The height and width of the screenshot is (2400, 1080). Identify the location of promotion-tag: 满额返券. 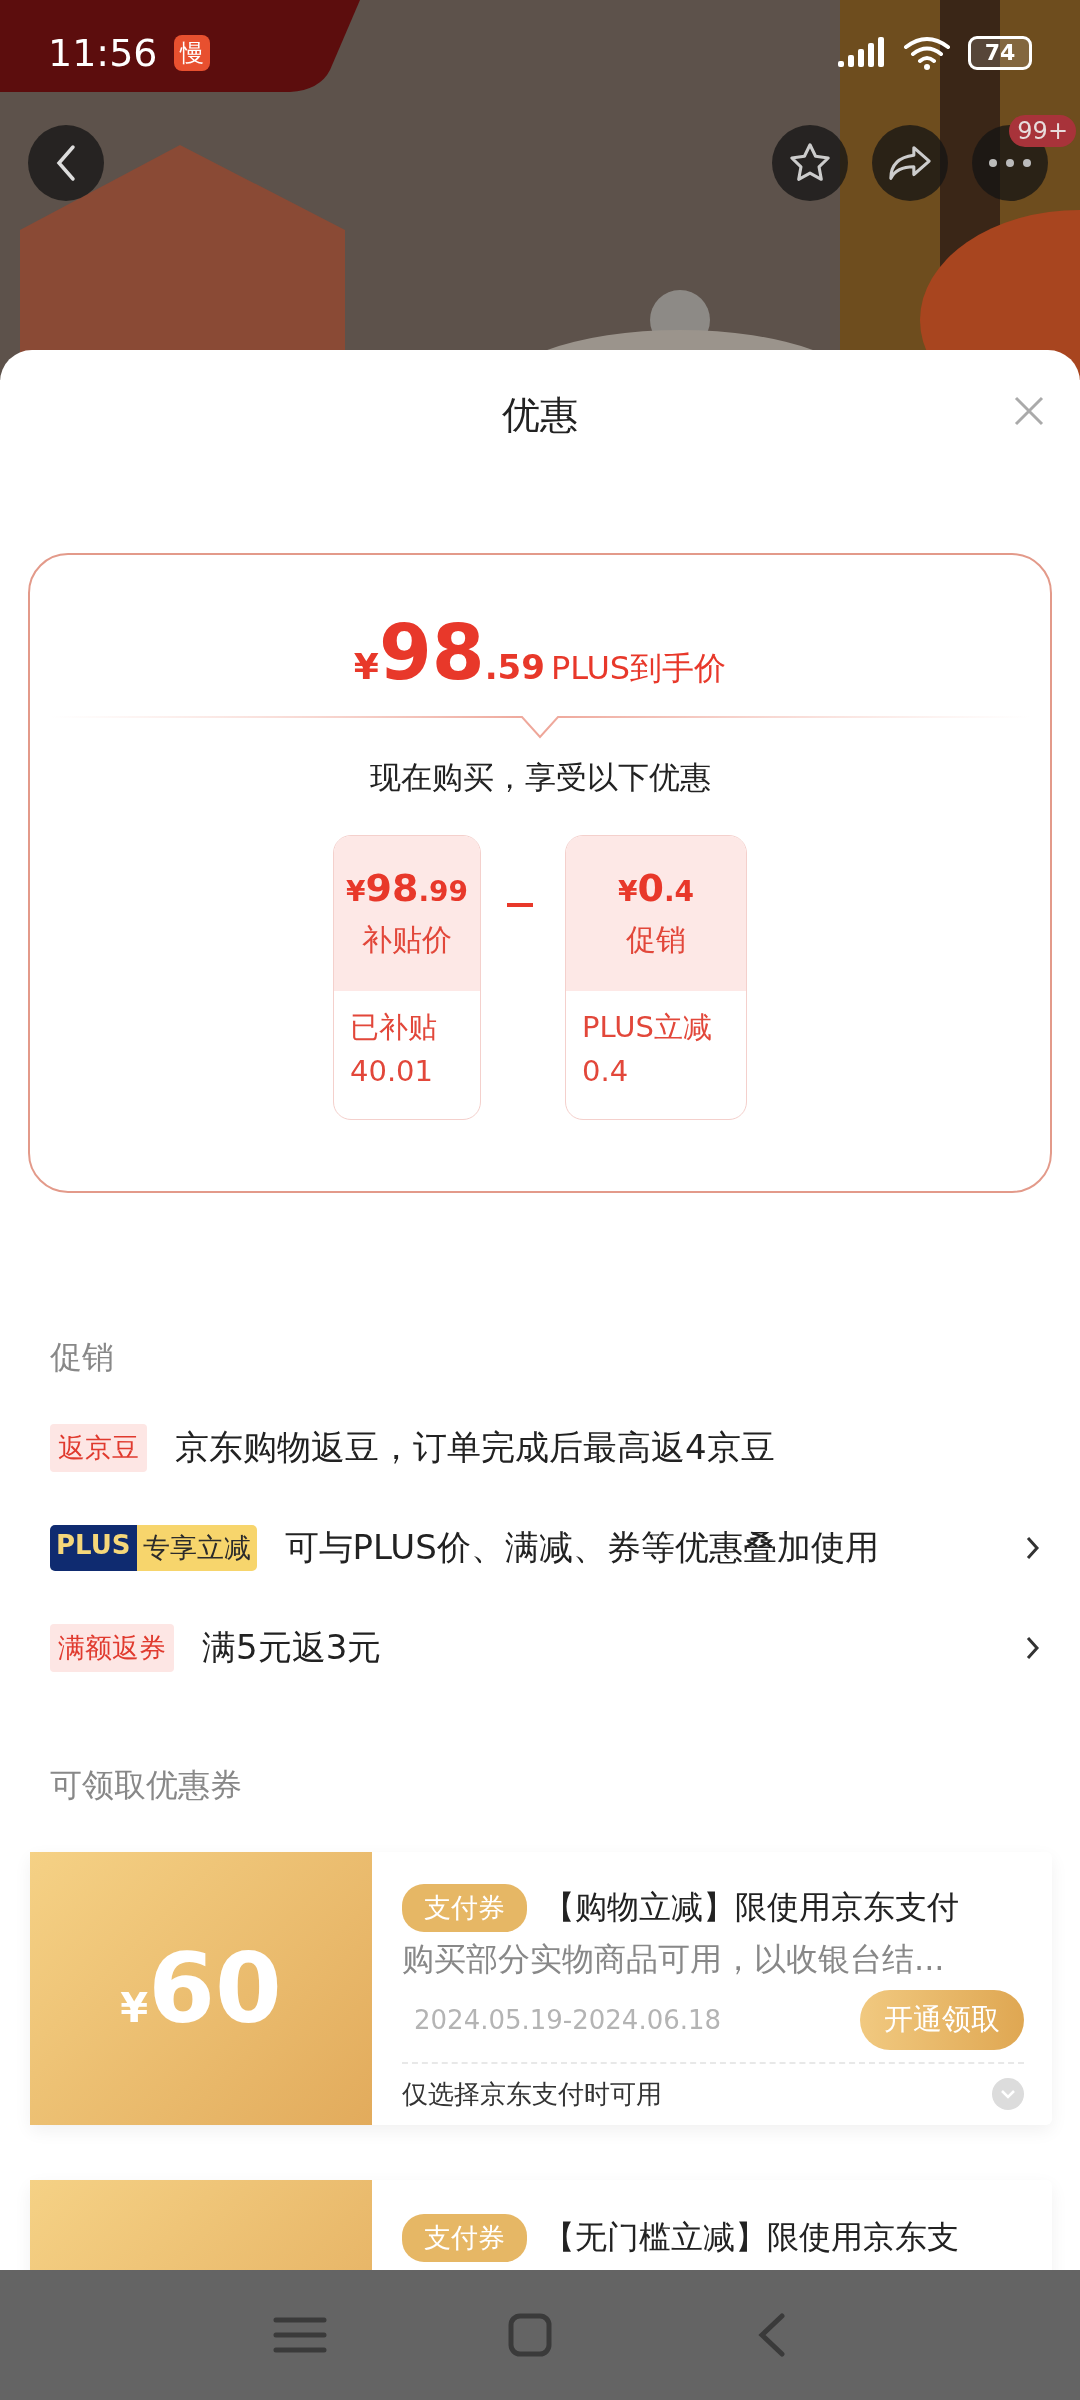
(112, 1648).